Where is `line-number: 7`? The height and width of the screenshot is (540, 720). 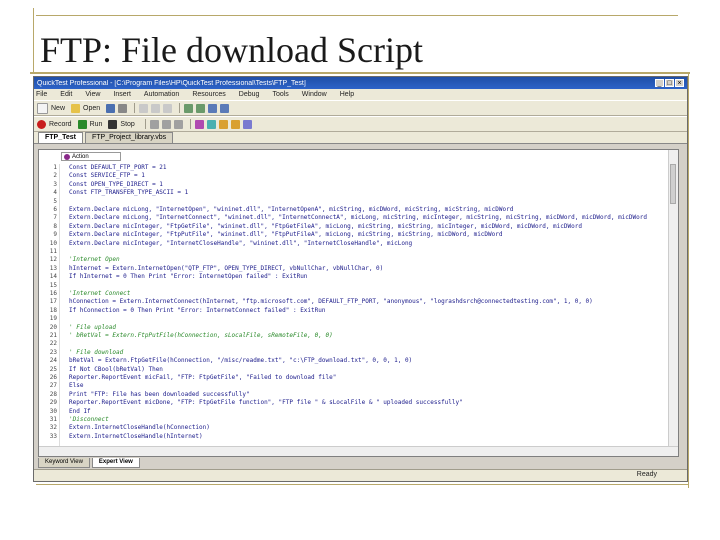 line-number: 7 is located at coordinates (55, 218).